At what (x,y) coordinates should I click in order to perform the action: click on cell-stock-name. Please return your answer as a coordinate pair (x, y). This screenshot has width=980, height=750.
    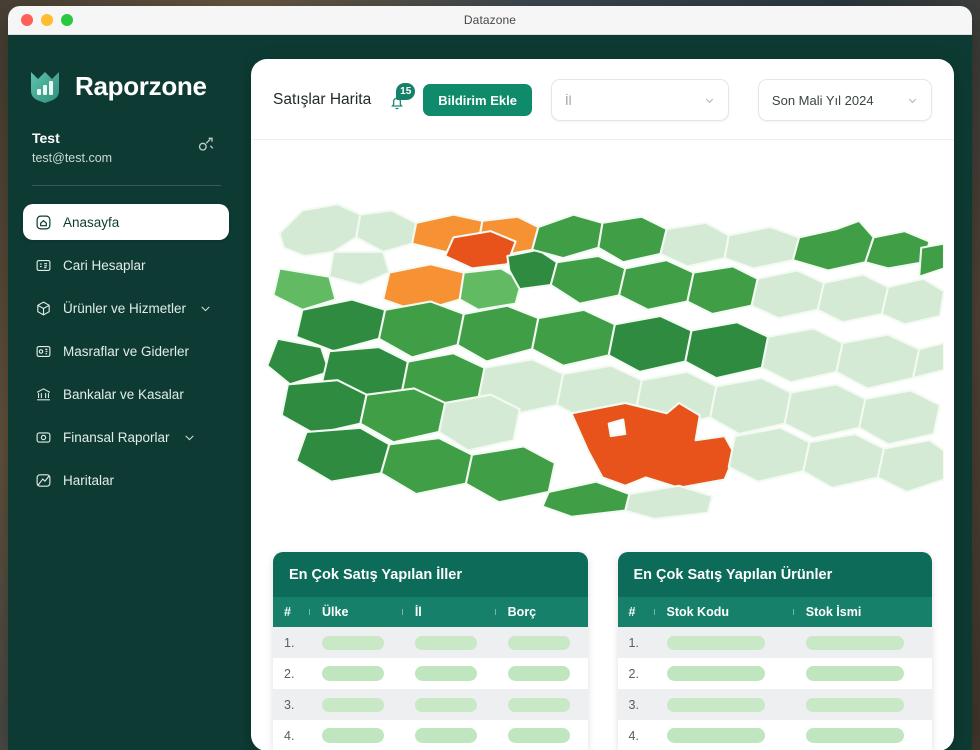
    Looking at the image, I should click on (862, 735).